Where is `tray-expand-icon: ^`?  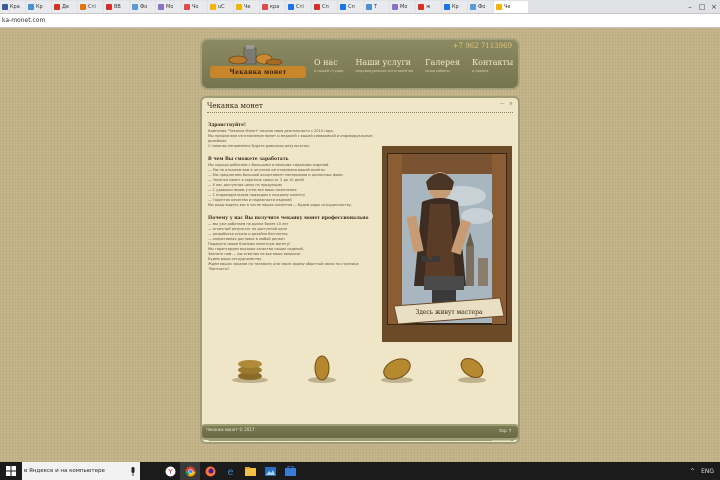 tray-expand-icon: ^ is located at coordinates (692, 471).